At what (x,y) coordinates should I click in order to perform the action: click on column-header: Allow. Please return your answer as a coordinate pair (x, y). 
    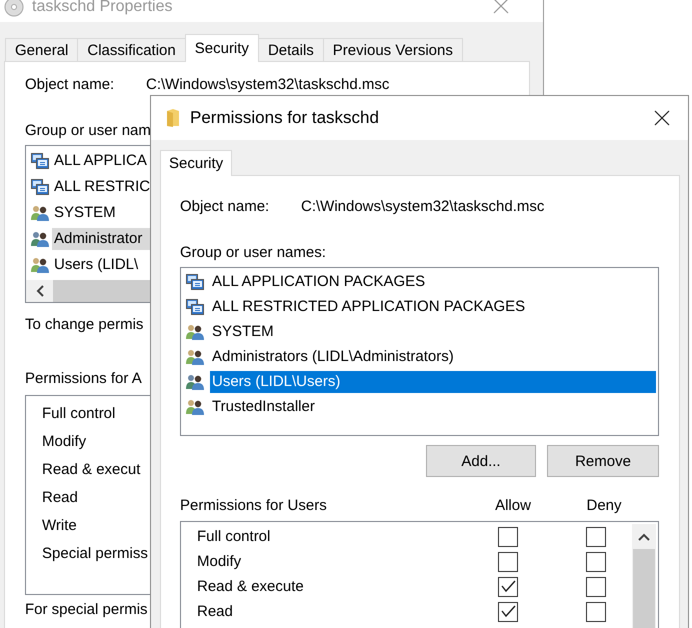
    Looking at the image, I should click on (513, 506).